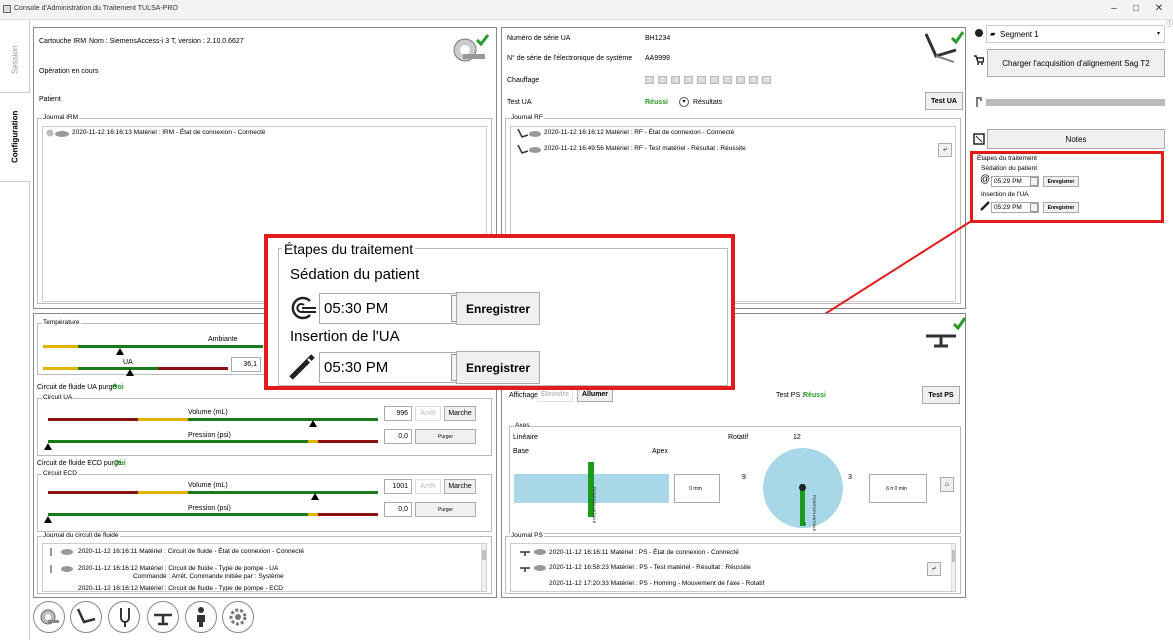 The image size is (1173, 640). What do you see at coordinates (944, 47) in the screenshot?
I see `ua-device-icon` at bounding box center [944, 47].